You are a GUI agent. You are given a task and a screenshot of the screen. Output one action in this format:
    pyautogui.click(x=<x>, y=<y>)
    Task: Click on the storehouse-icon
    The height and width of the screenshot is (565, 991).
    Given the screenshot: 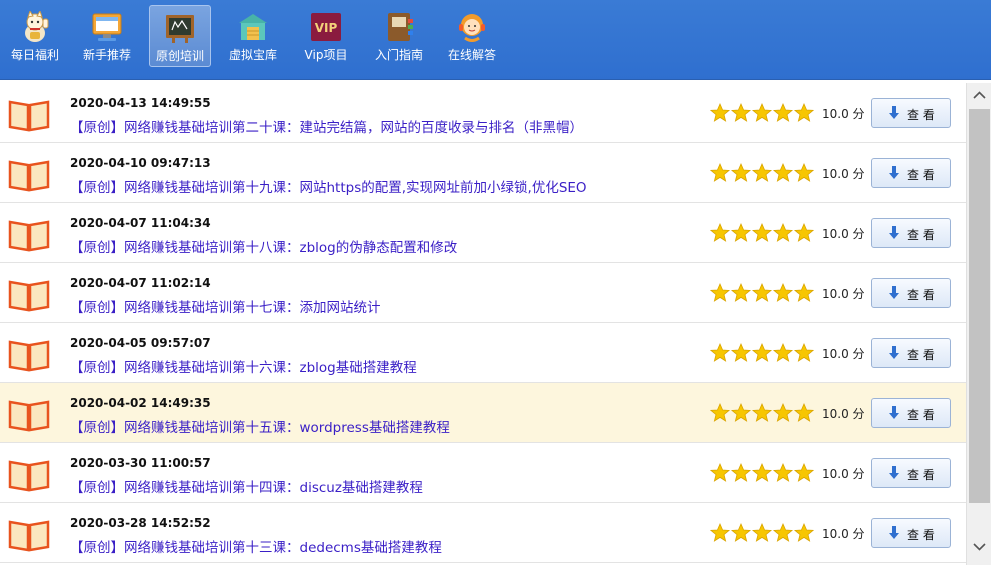 What is the action you would take?
    pyautogui.click(x=253, y=27)
    